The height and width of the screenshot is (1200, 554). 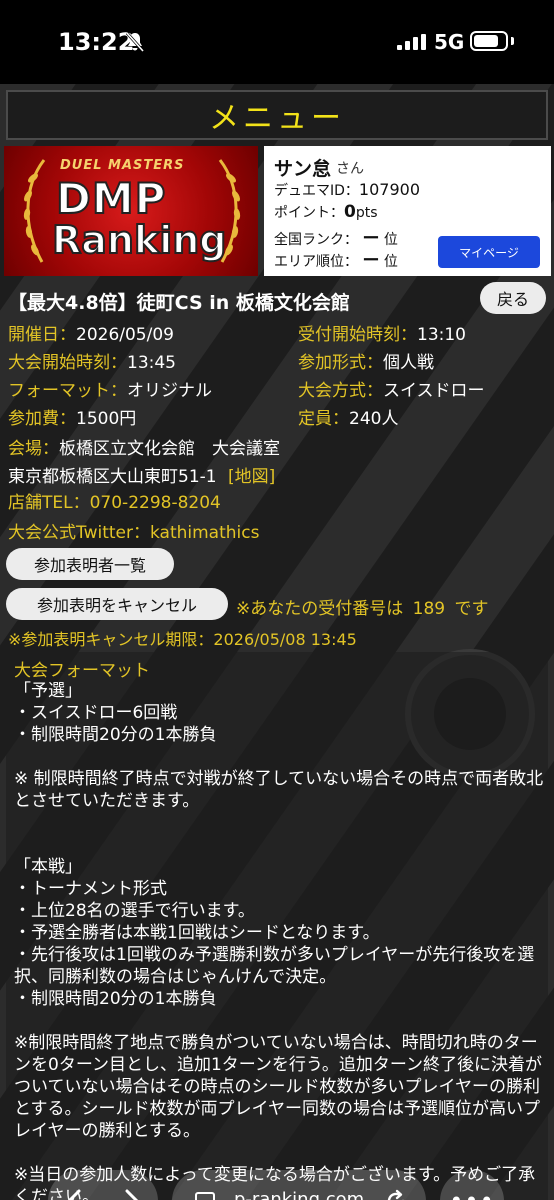 I want to click on bell-muted-icon, so click(x=135, y=42).